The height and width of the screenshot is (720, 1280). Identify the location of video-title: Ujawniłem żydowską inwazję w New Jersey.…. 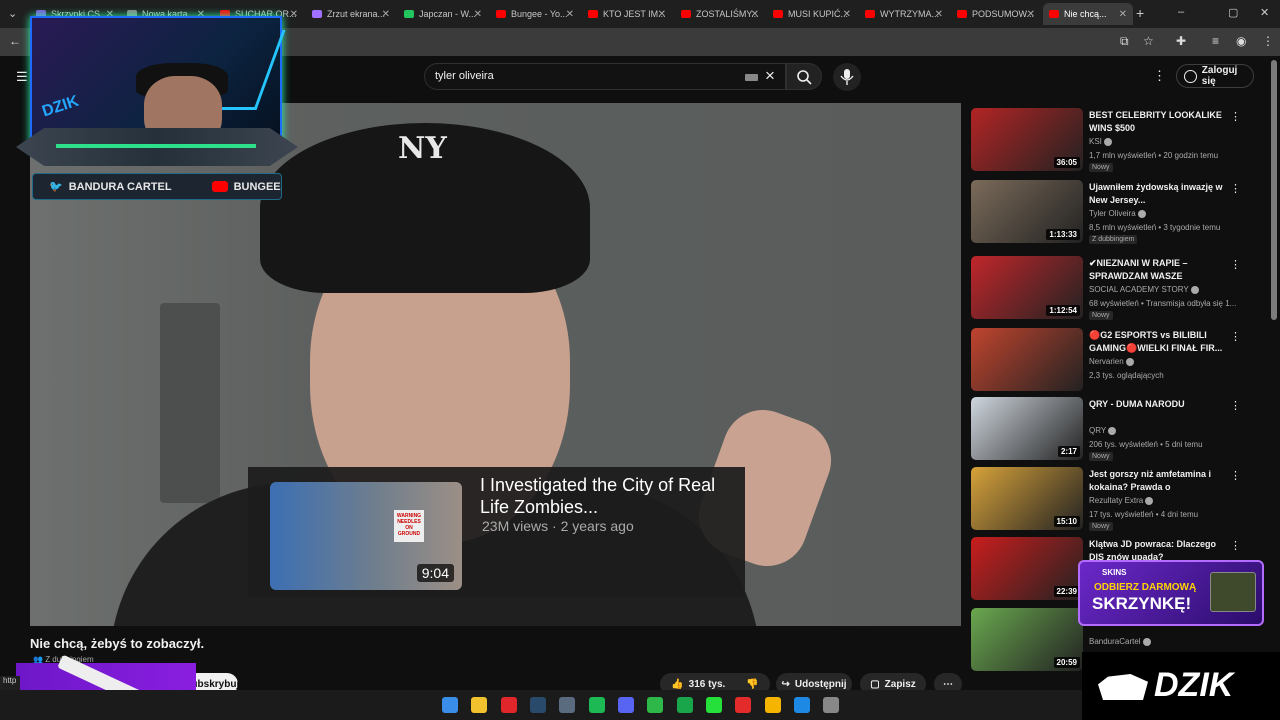
(1156, 194).